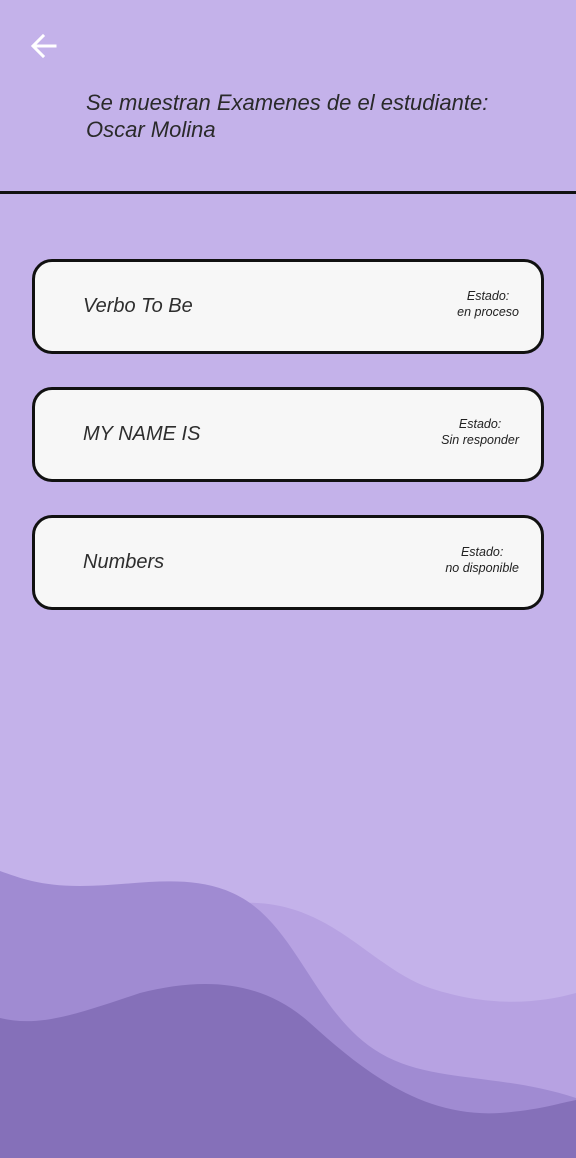 The height and width of the screenshot is (1158, 576). What do you see at coordinates (488, 312) in the screenshot?
I see `status-value: en proceso` at bounding box center [488, 312].